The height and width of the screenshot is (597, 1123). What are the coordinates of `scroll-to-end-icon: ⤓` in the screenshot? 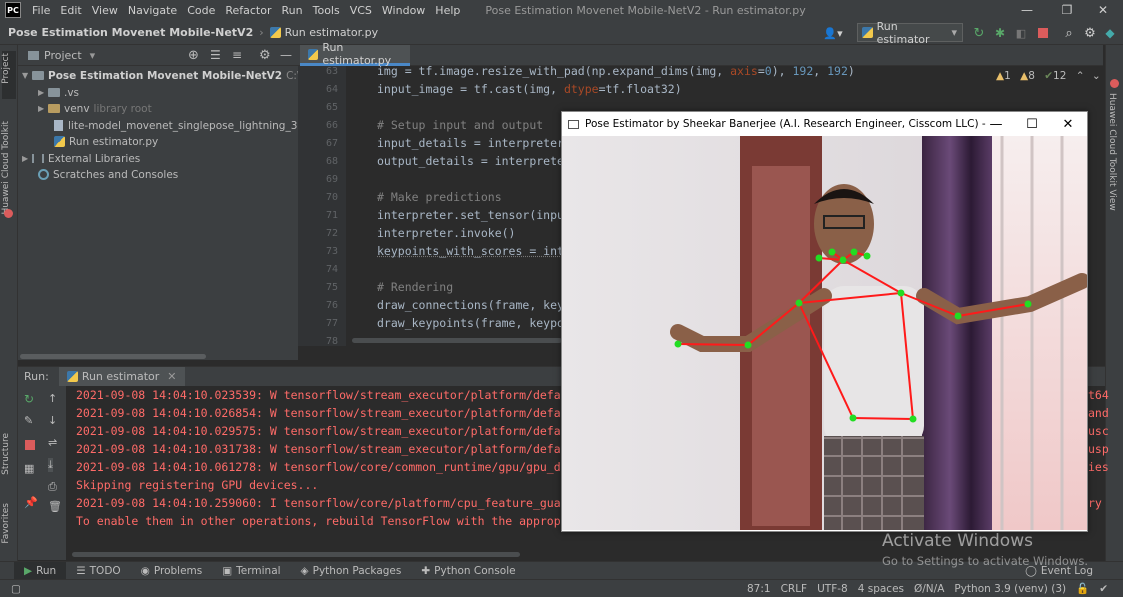 It's located at (50, 465).